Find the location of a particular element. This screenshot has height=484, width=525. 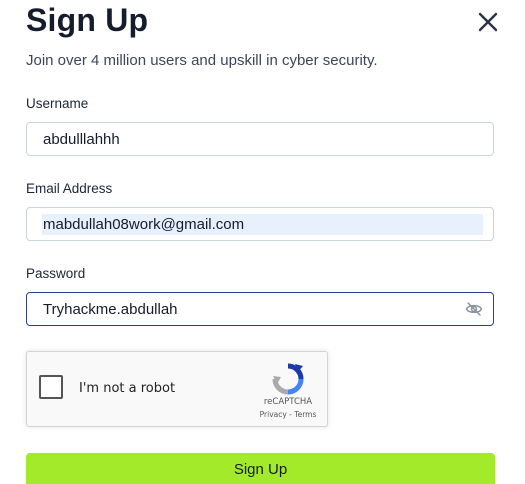

password-label: Password is located at coordinates (56, 273).